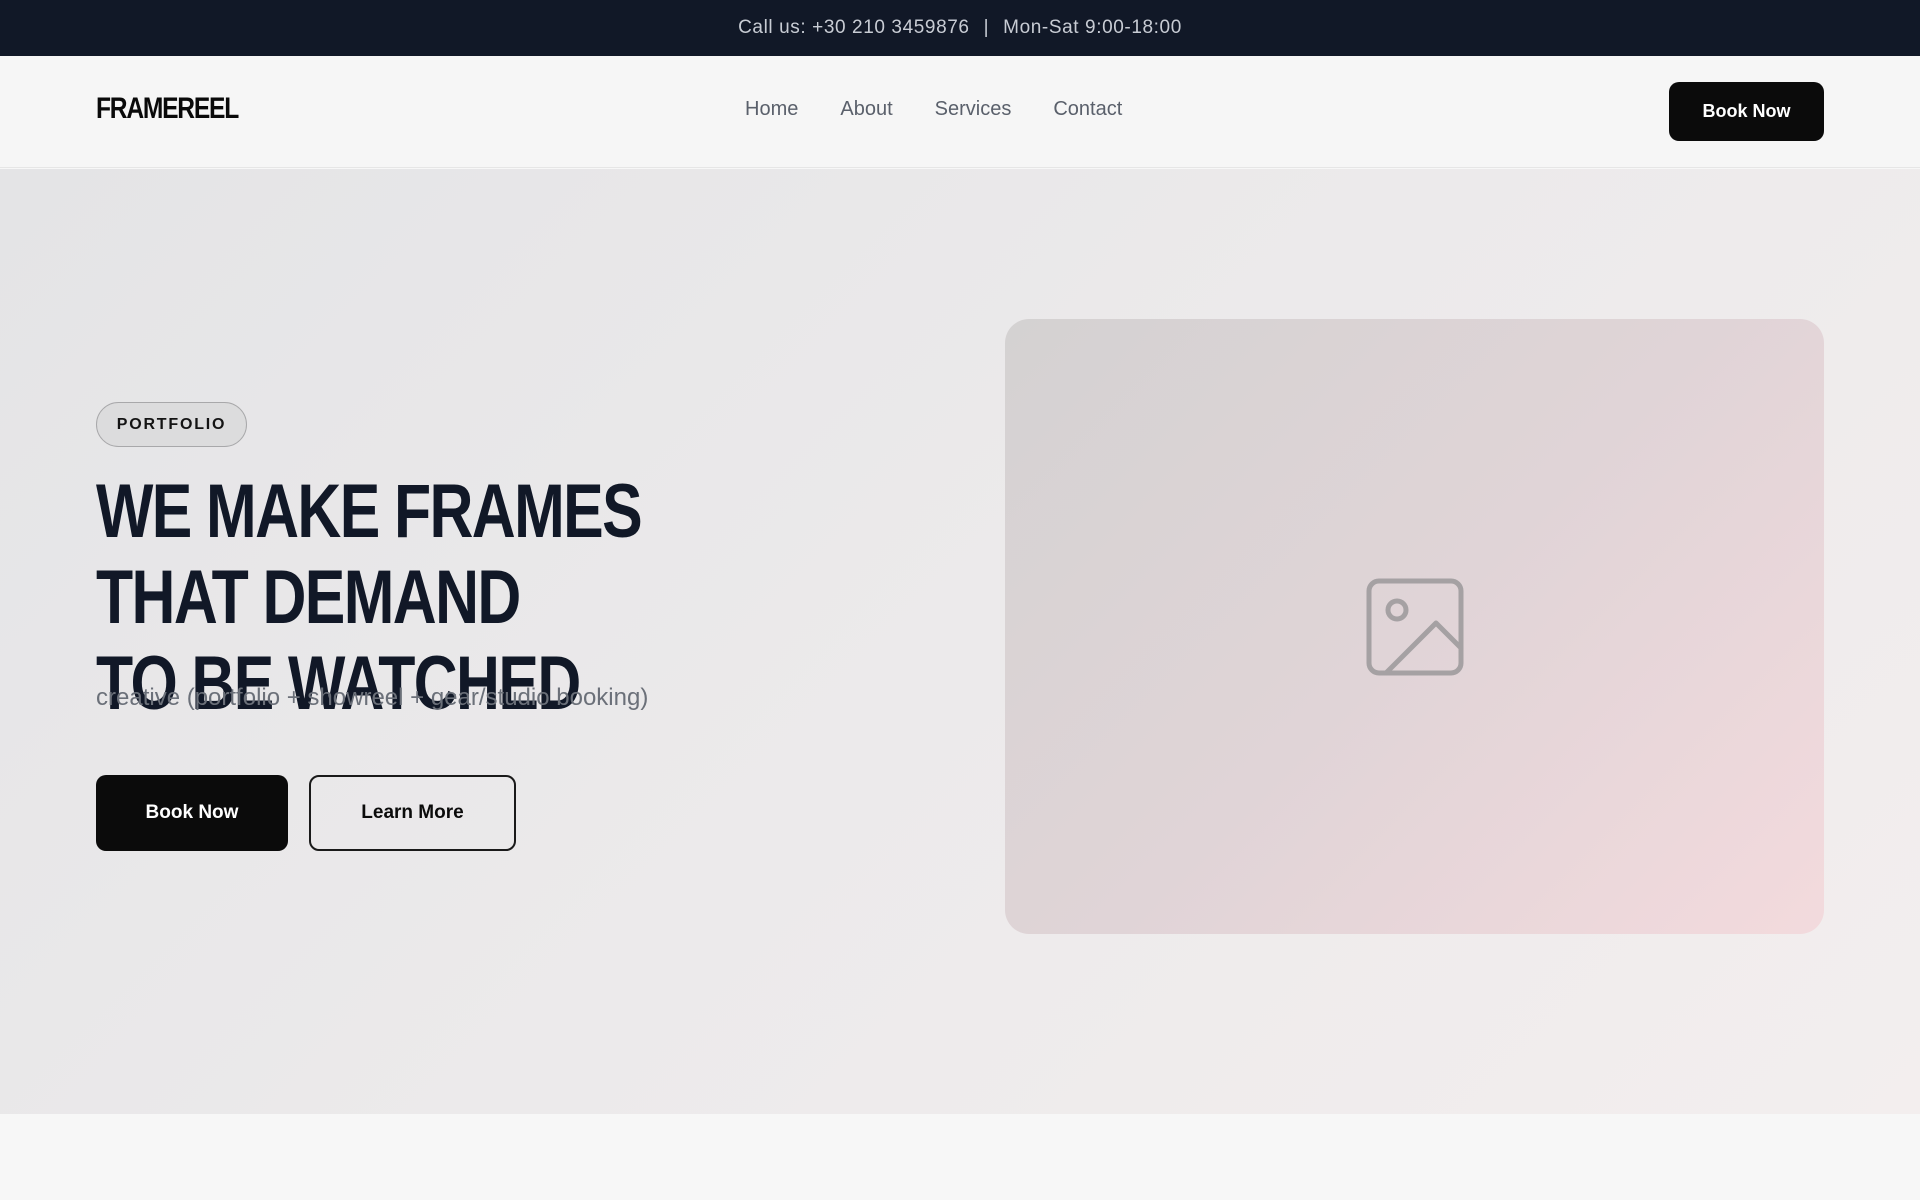 This screenshot has height=1200, width=1920. I want to click on logo: FRAMEREEL, so click(167, 109).